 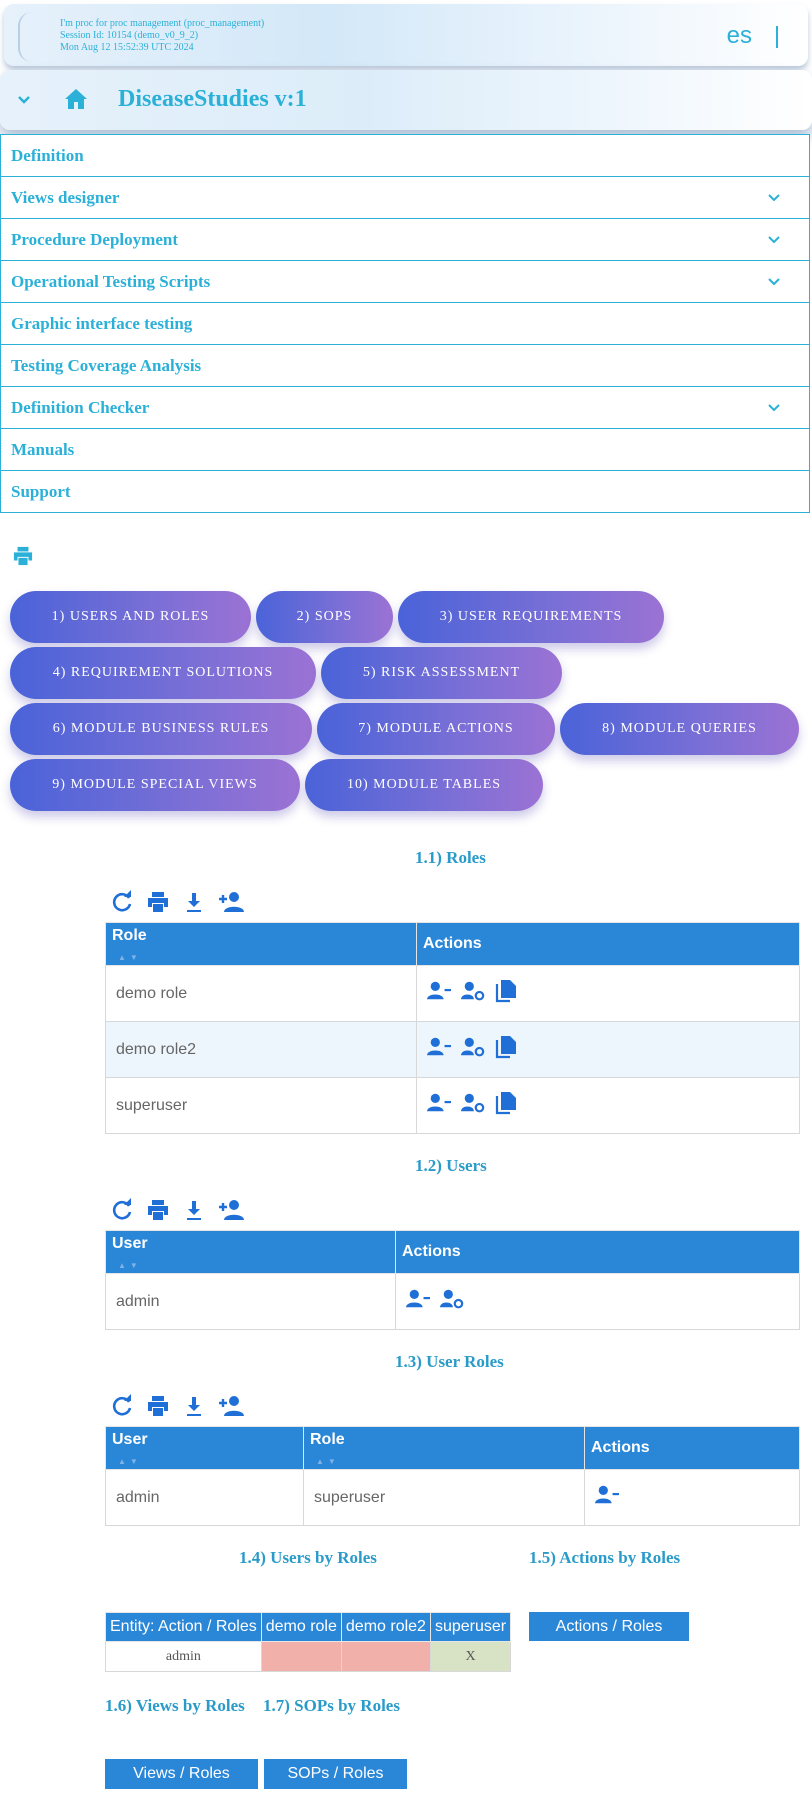 What do you see at coordinates (679, 729) in the screenshot?
I see `tab-module-queries: 8) MODULE QUERIES` at bounding box center [679, 729].